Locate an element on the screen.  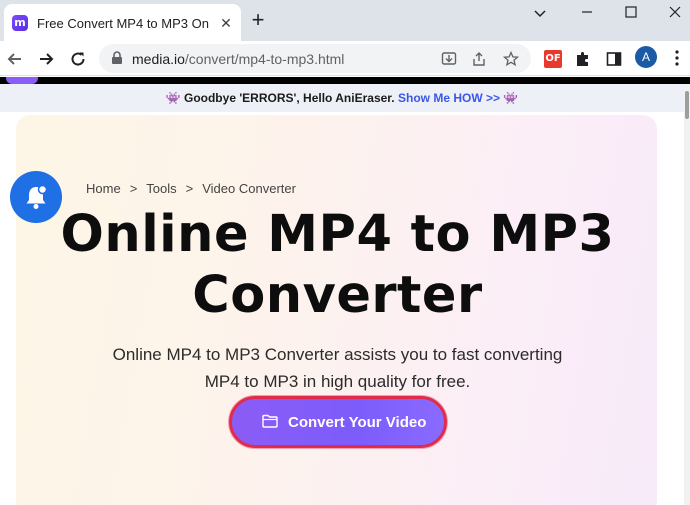
browser-toolbar: media.io/convert/mp4-to-mp3.html OF A is located at coordinates (345, 58).